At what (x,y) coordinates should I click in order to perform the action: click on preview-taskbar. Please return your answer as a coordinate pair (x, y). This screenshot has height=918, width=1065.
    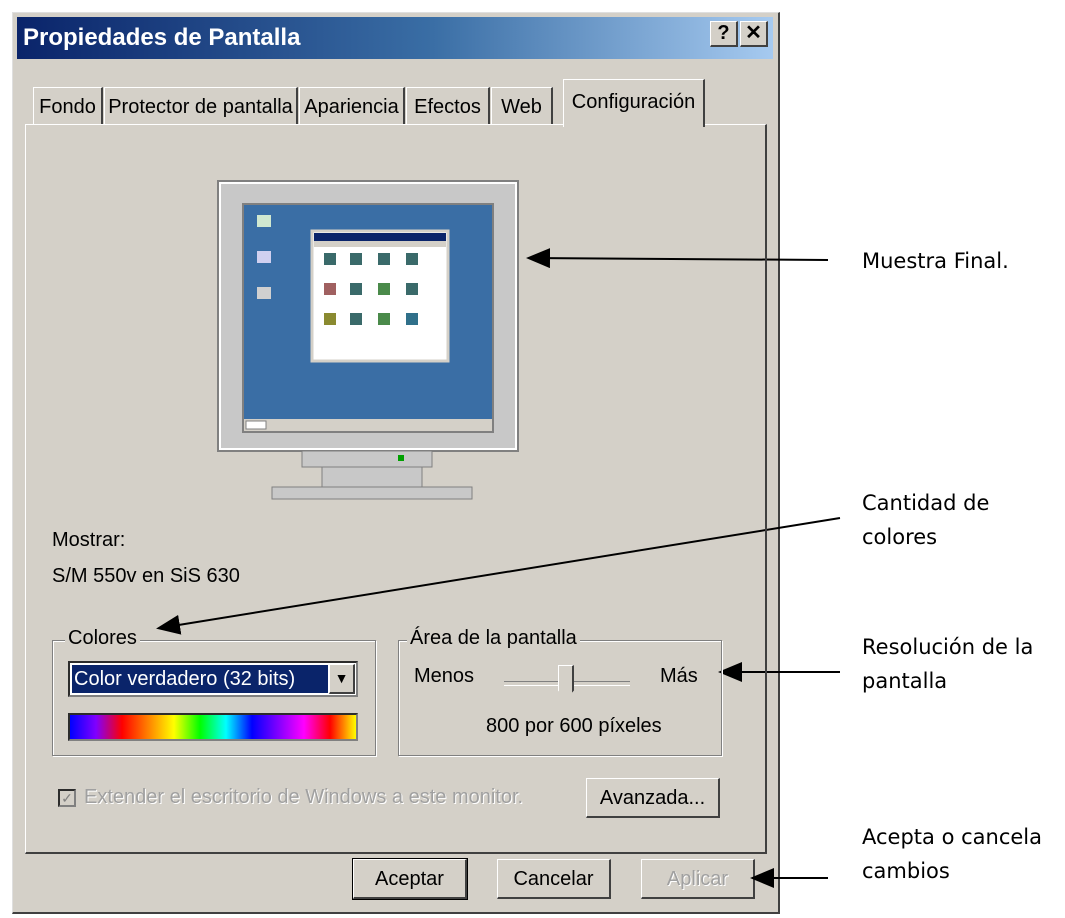
    Looking at the image, I should click on (368, 425).